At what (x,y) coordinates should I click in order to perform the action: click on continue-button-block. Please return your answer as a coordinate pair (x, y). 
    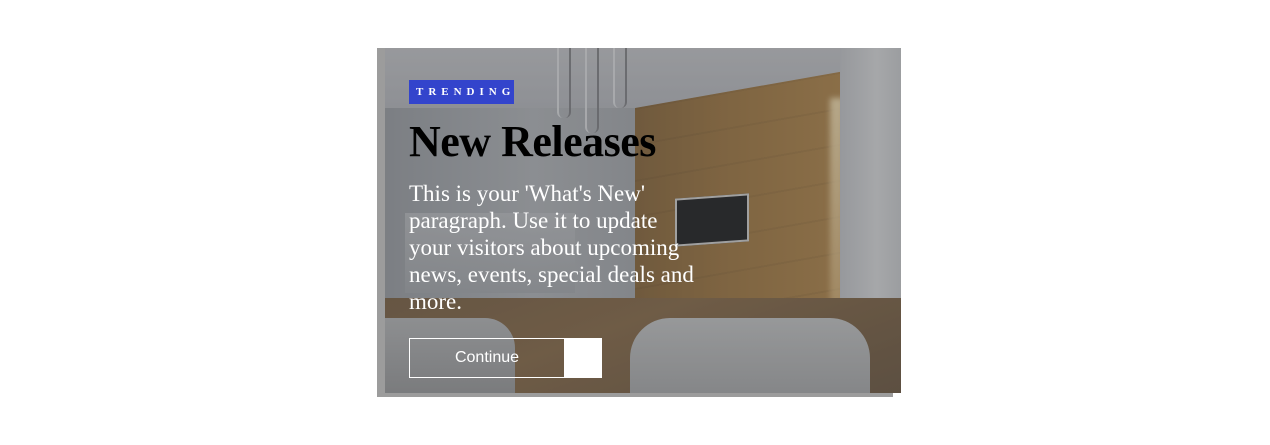
    Looking at the image, I should click on (583, 358).